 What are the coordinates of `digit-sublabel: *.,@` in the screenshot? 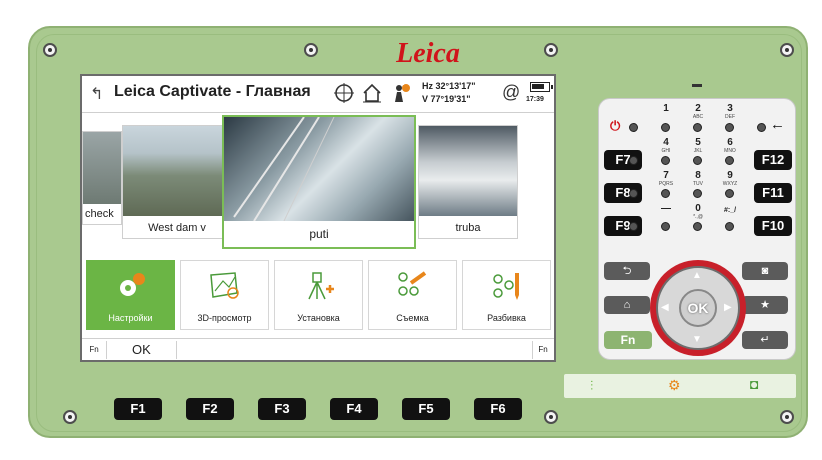 It's located at (698, 217).